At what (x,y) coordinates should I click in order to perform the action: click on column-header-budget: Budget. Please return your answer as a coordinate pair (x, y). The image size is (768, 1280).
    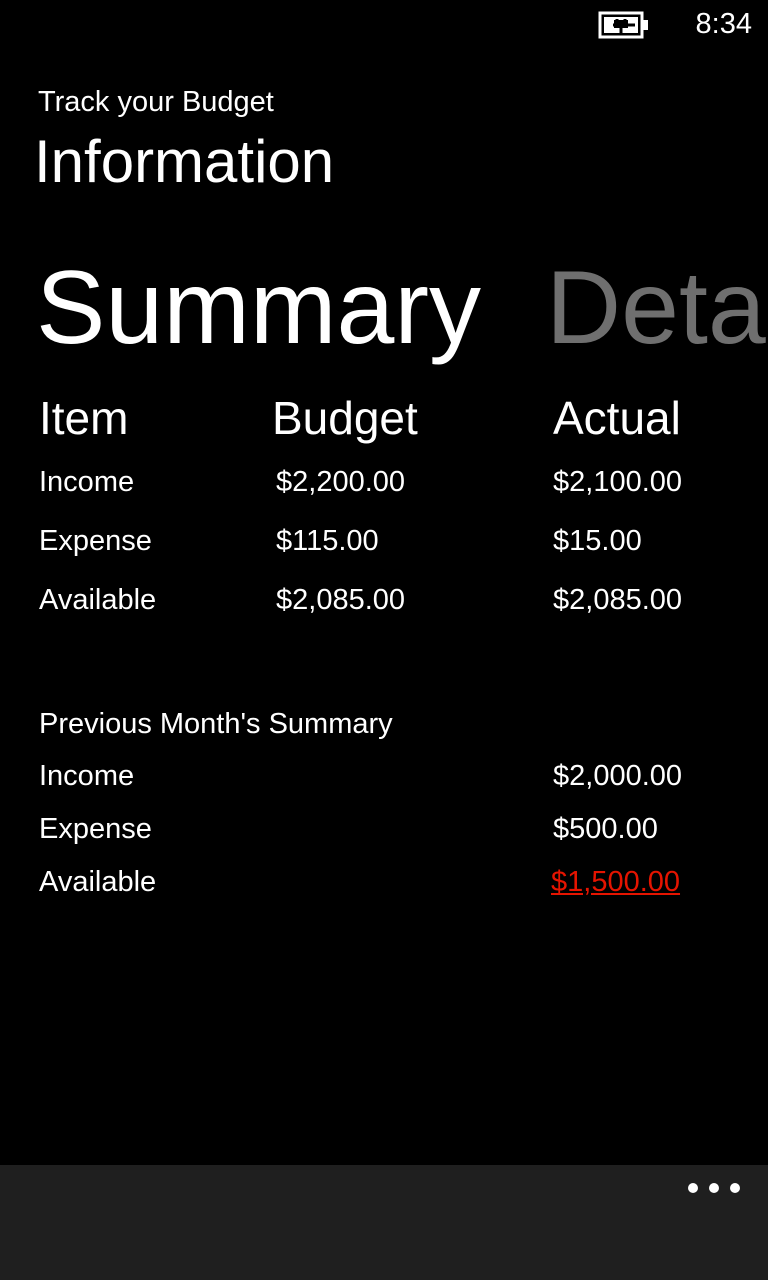
    Looking at the image, I should click on (345, 418).